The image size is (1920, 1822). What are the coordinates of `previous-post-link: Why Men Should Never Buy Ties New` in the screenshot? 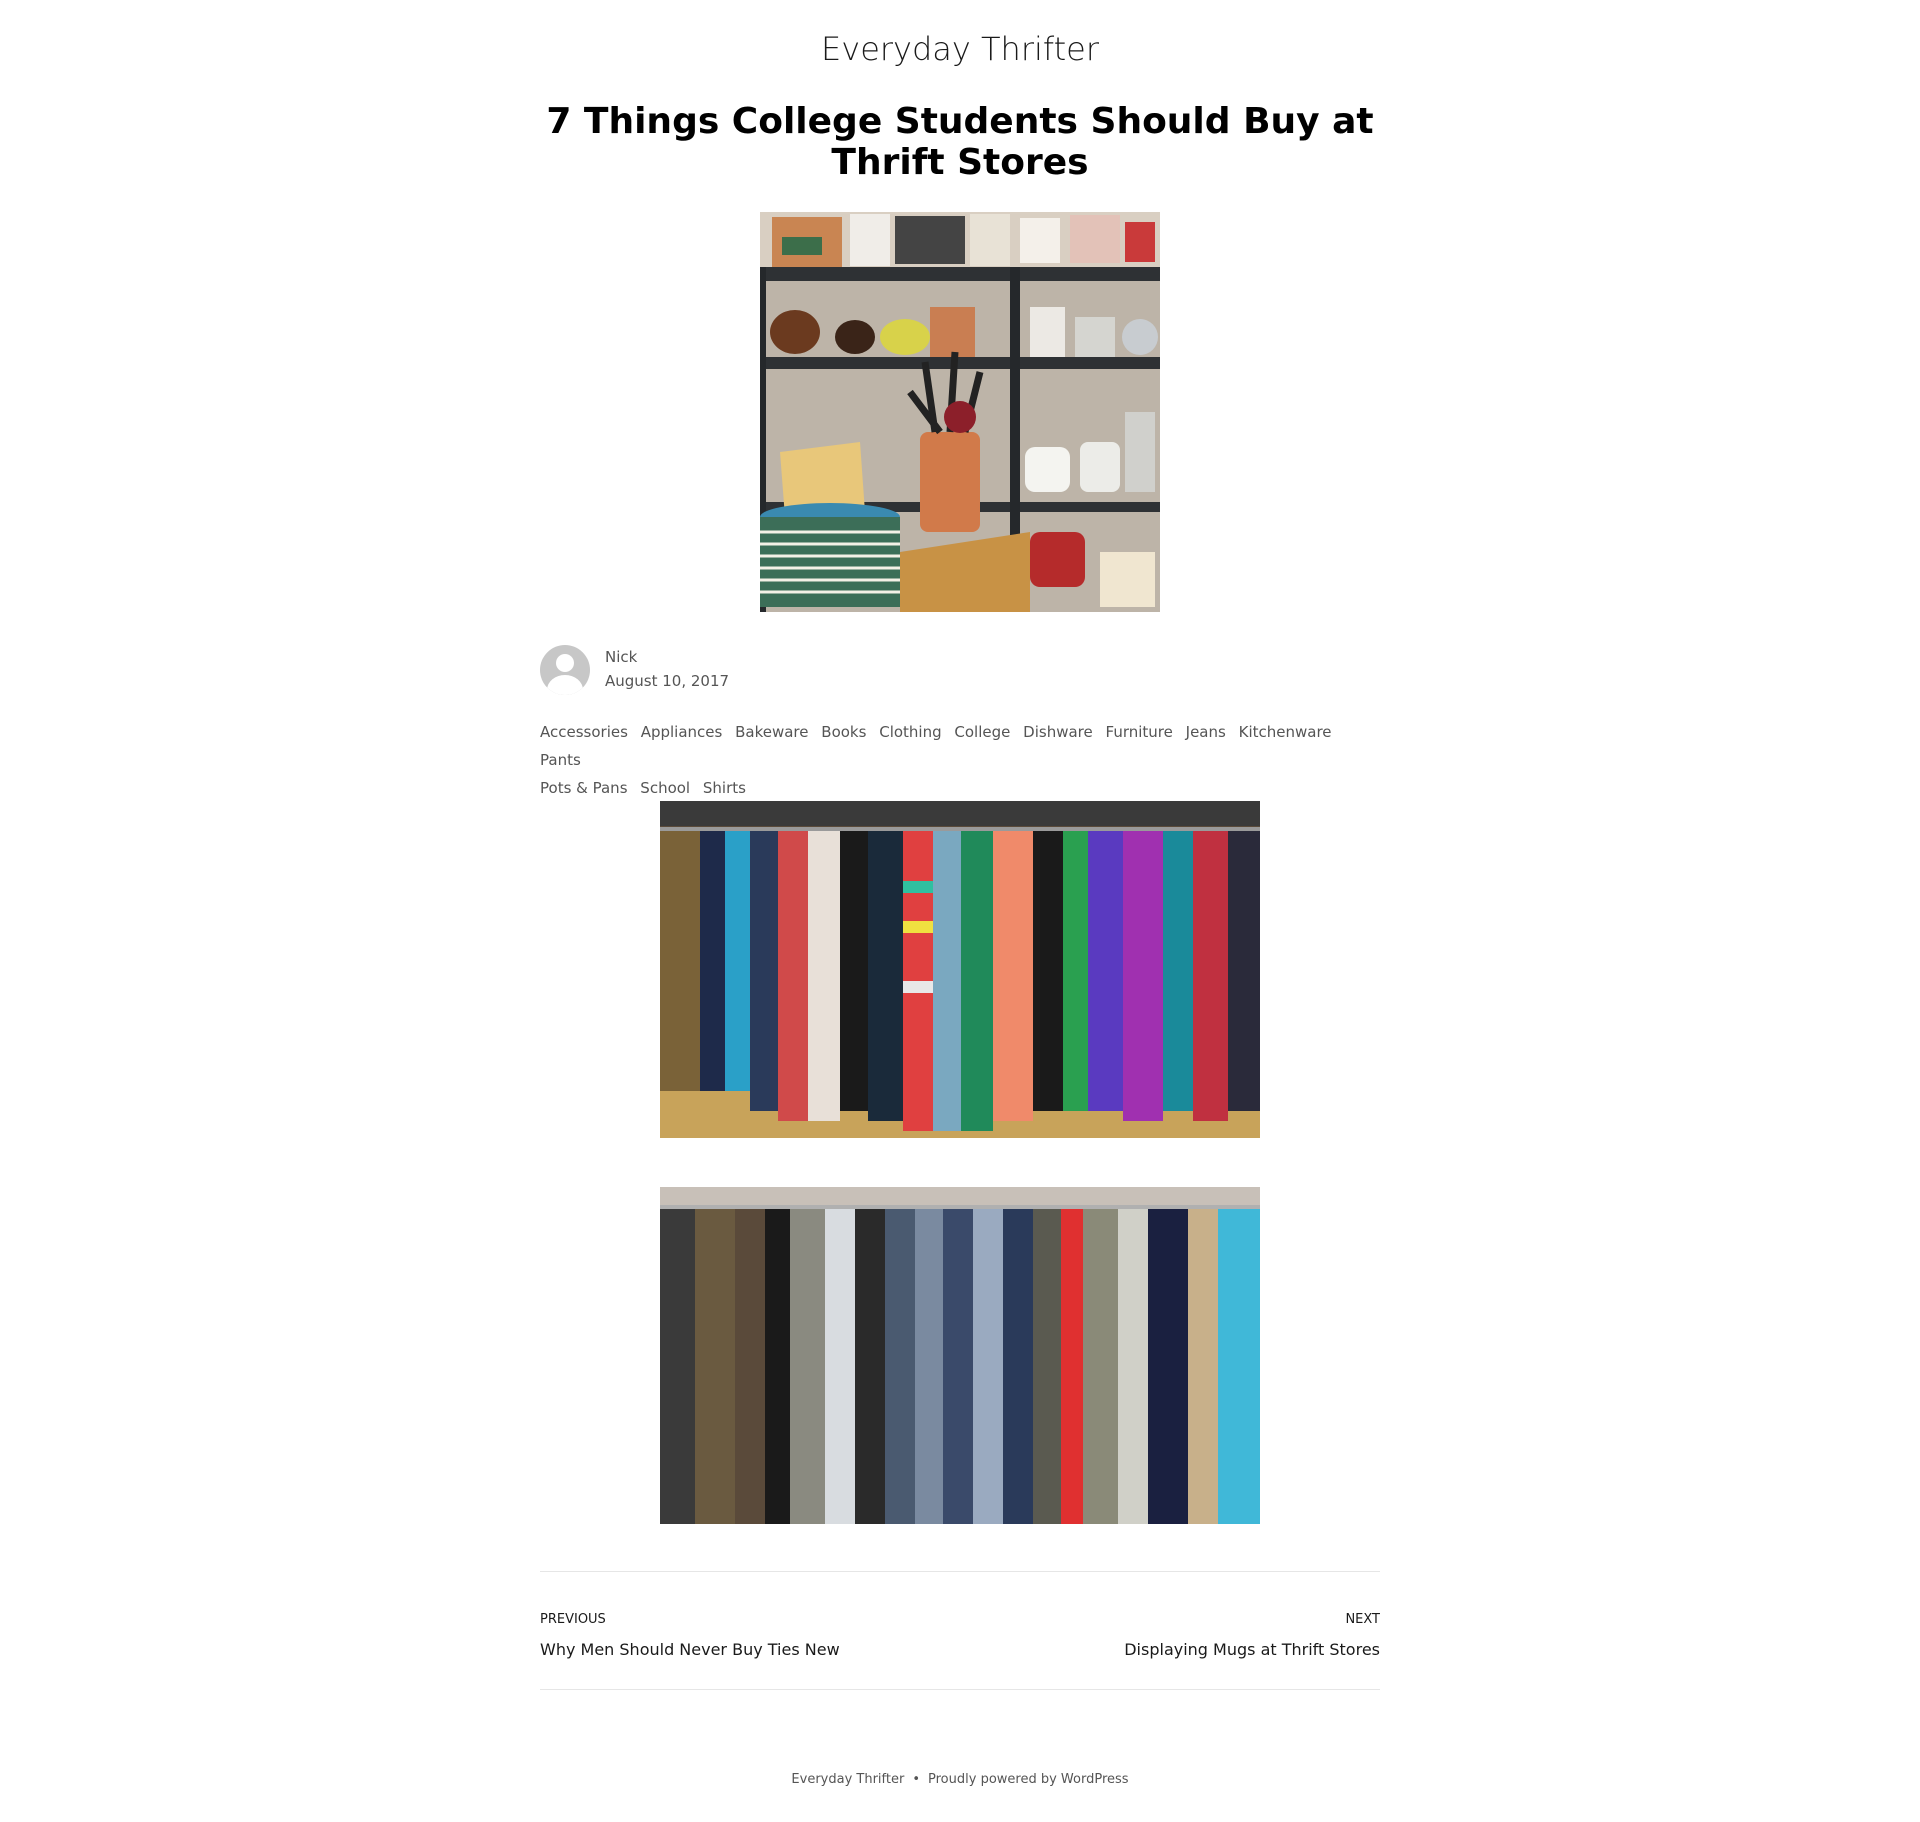 It's located at (690, 1649).